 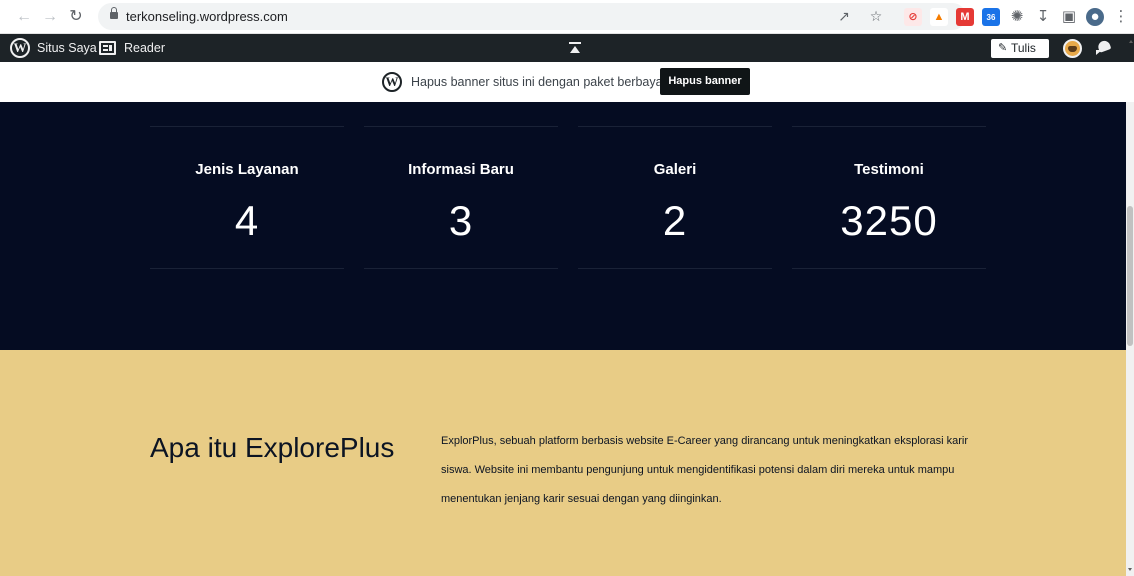 I want to click on write-button-label: Tulis, so click(x=1023, y=48).